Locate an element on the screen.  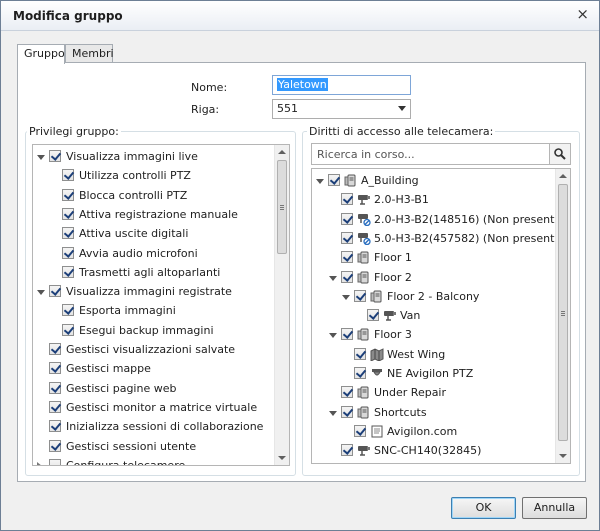
camera-tree-item: Floor 2 is located at coordinates (441, 277).